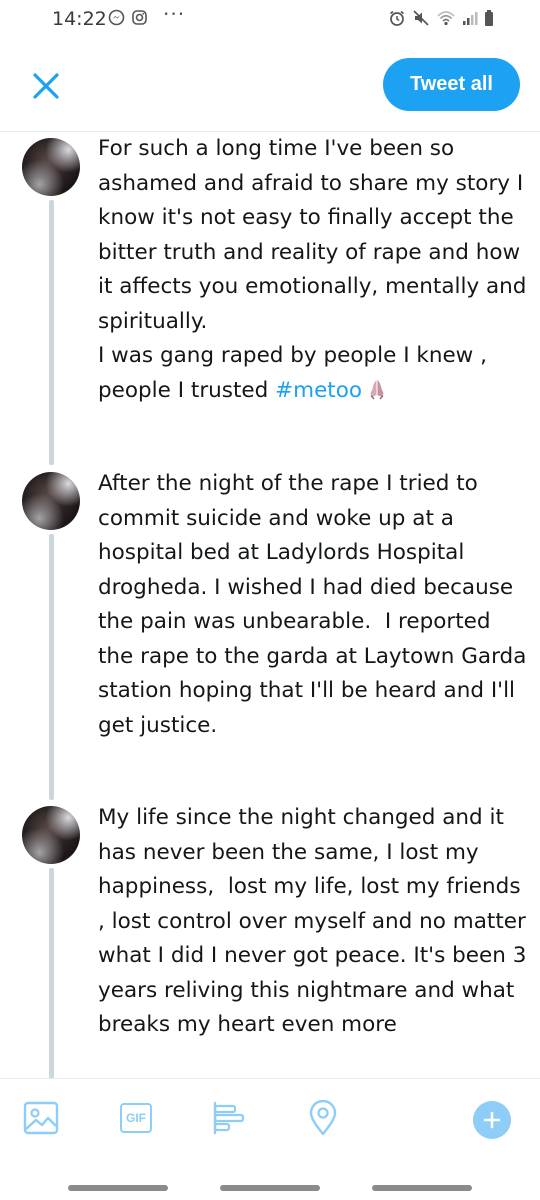 The image size is (540, 1200). Describe the element at coordinates (128, 19) in the screenshot. I see `notification-icons` at that location.